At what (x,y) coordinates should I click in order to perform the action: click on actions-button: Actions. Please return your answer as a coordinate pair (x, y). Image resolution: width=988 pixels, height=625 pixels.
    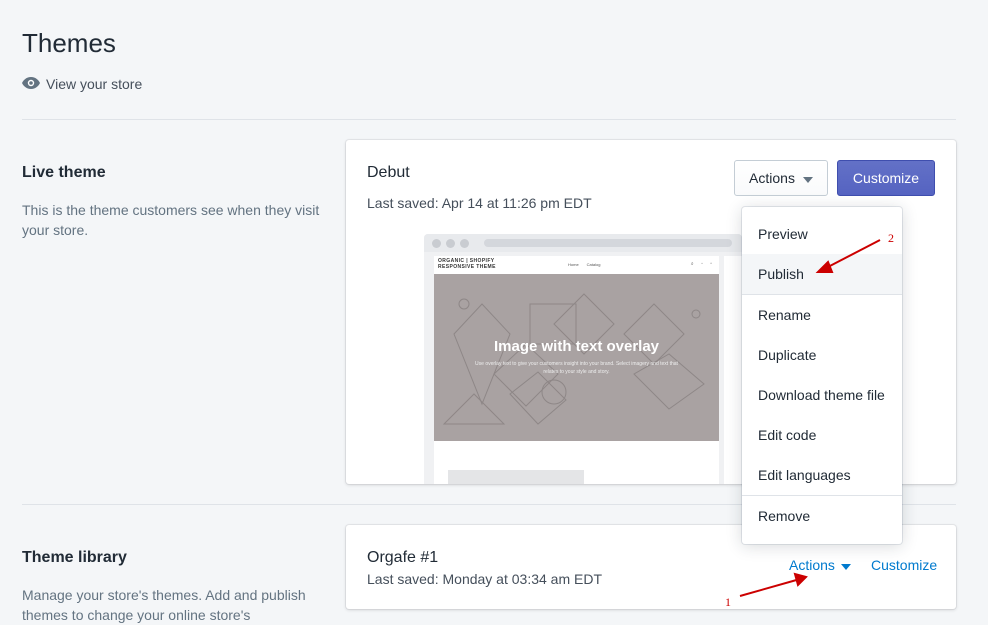
    Looking at the image, I should click on (781, 178).